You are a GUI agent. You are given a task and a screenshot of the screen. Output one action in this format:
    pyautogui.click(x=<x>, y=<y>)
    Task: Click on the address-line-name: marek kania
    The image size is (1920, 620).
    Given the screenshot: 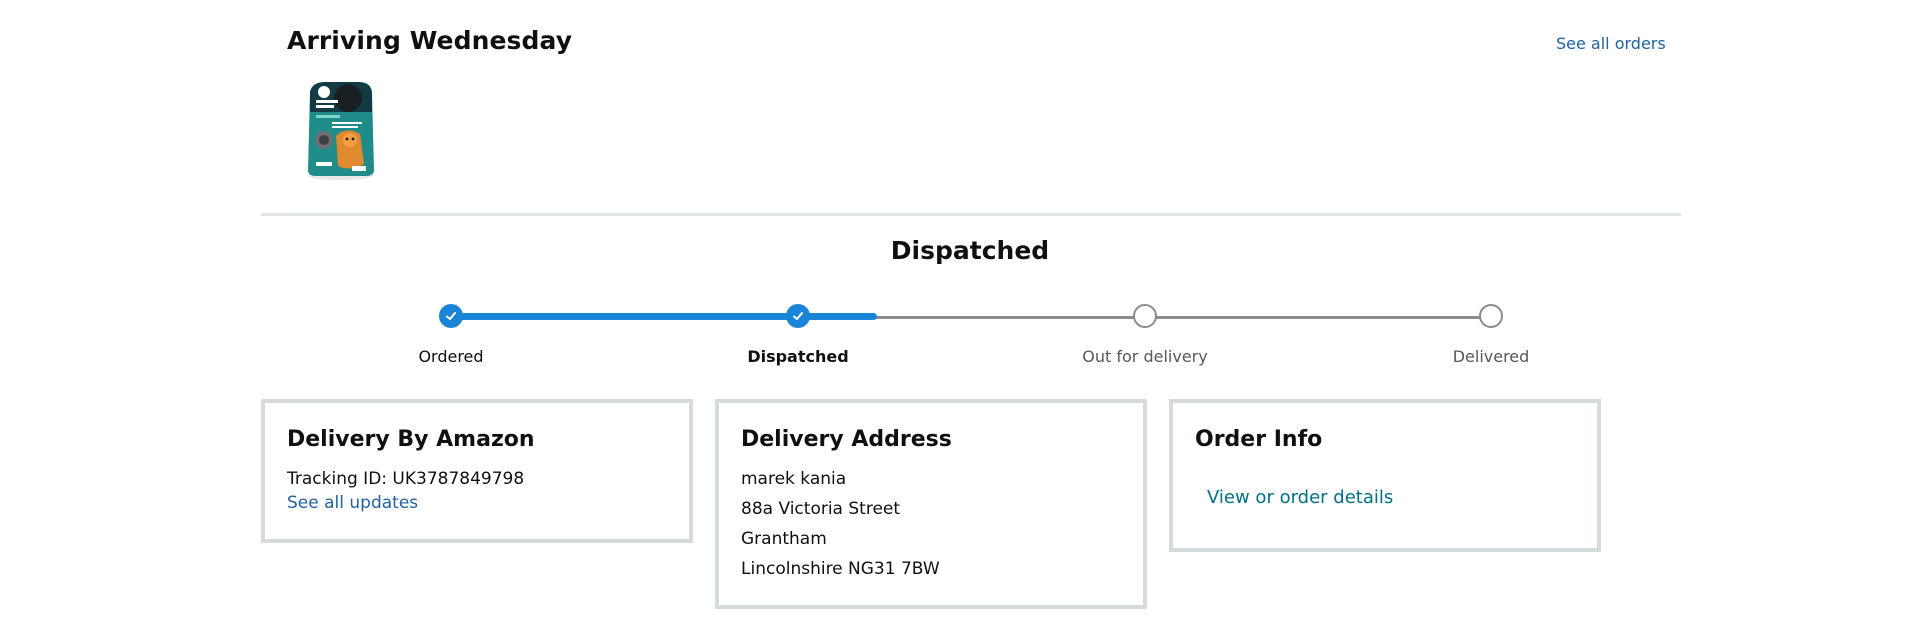 What is the action you would take?
    pyautogui.click(x=794, y=479)
    